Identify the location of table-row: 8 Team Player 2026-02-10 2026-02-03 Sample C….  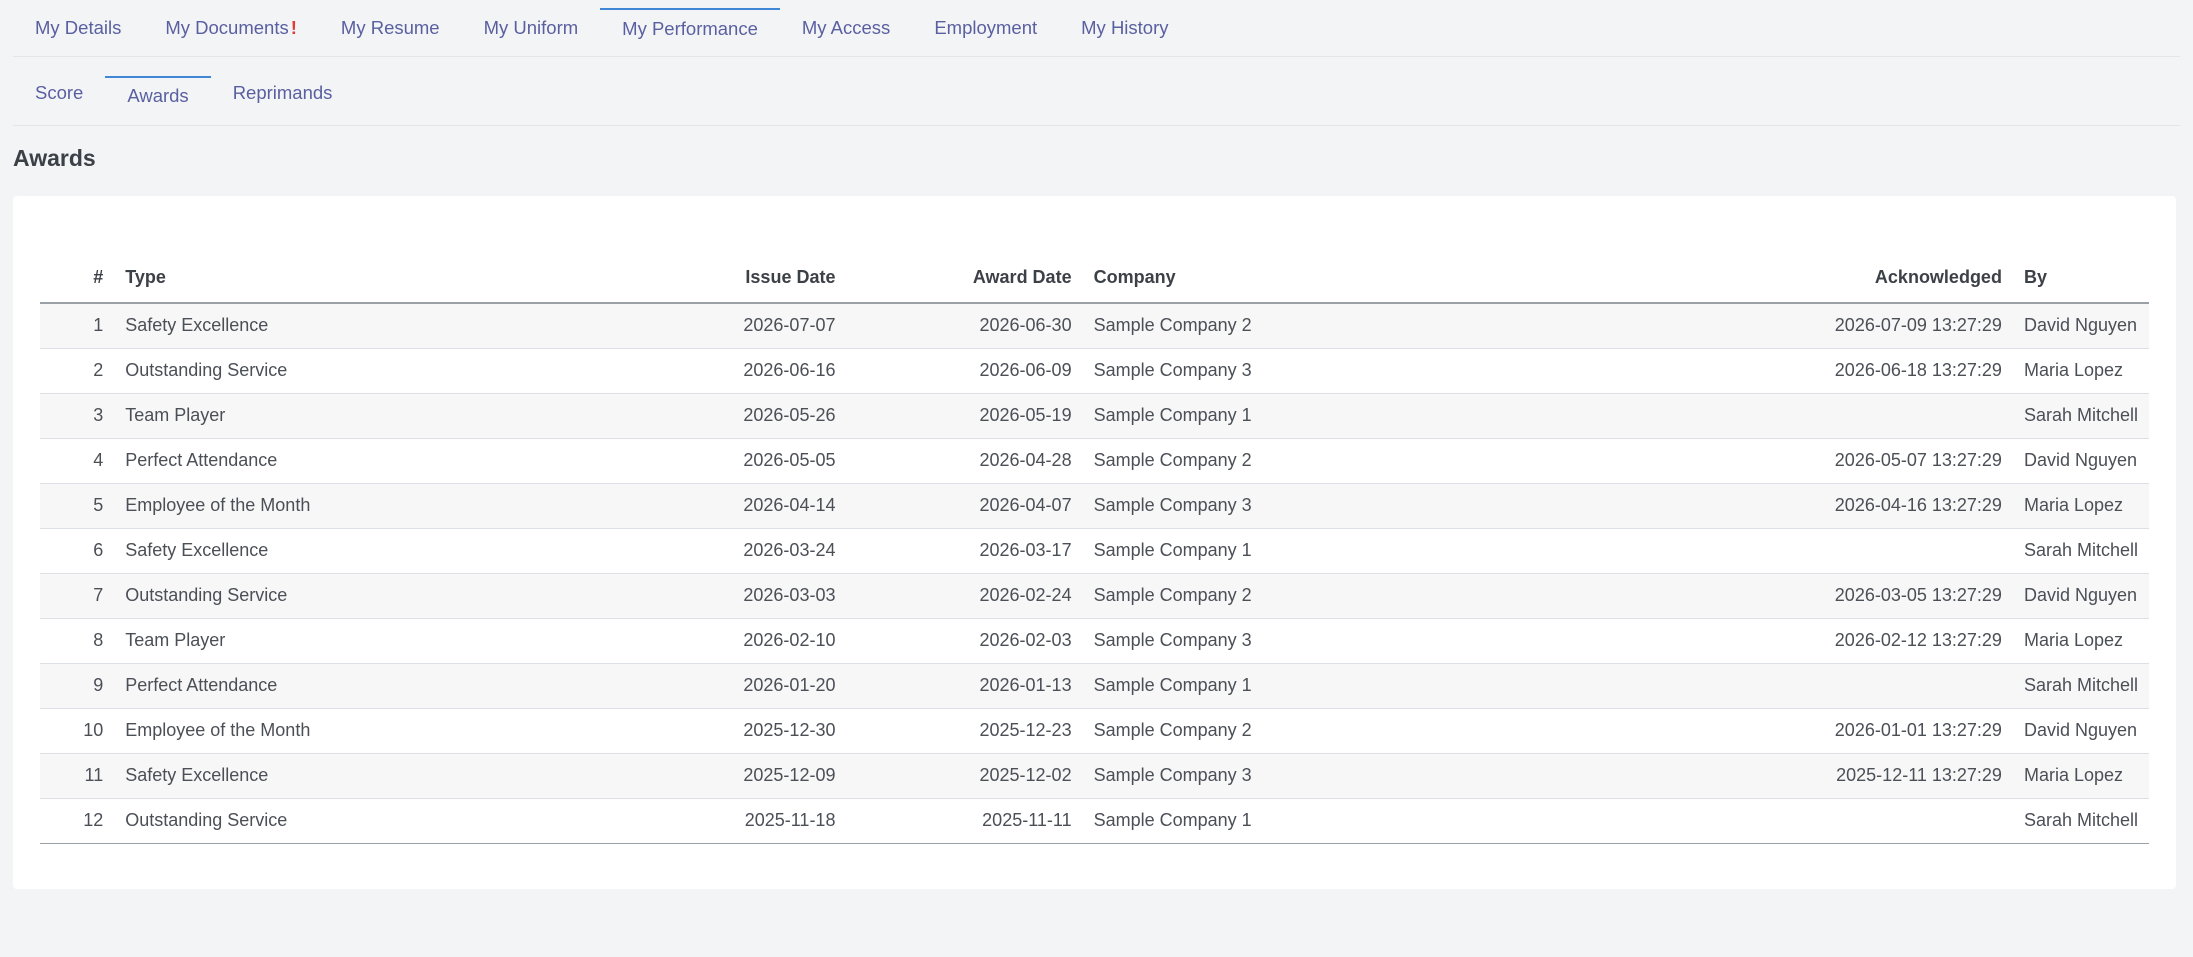
(1094, 641).